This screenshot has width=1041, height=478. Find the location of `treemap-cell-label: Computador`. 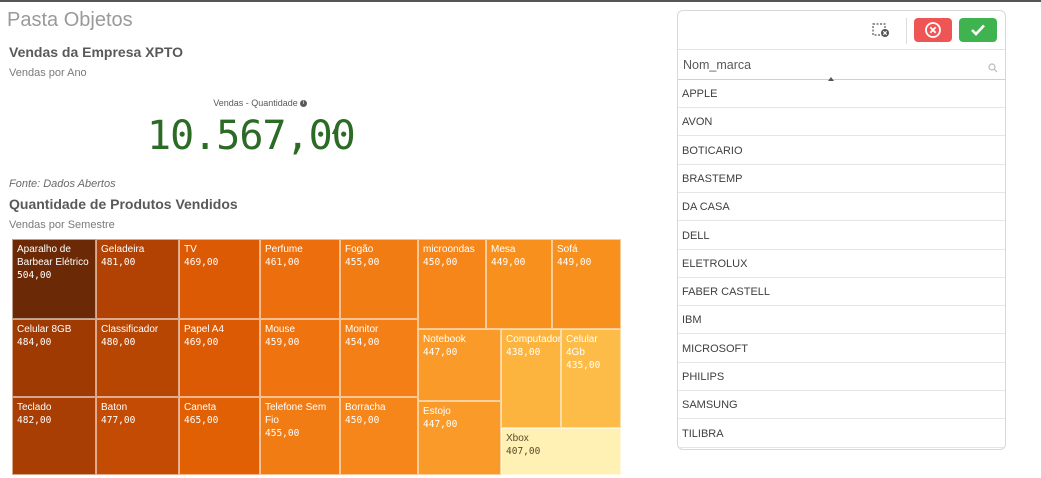

treemap-cell-label: Computador is located at coordinates (533, 339).